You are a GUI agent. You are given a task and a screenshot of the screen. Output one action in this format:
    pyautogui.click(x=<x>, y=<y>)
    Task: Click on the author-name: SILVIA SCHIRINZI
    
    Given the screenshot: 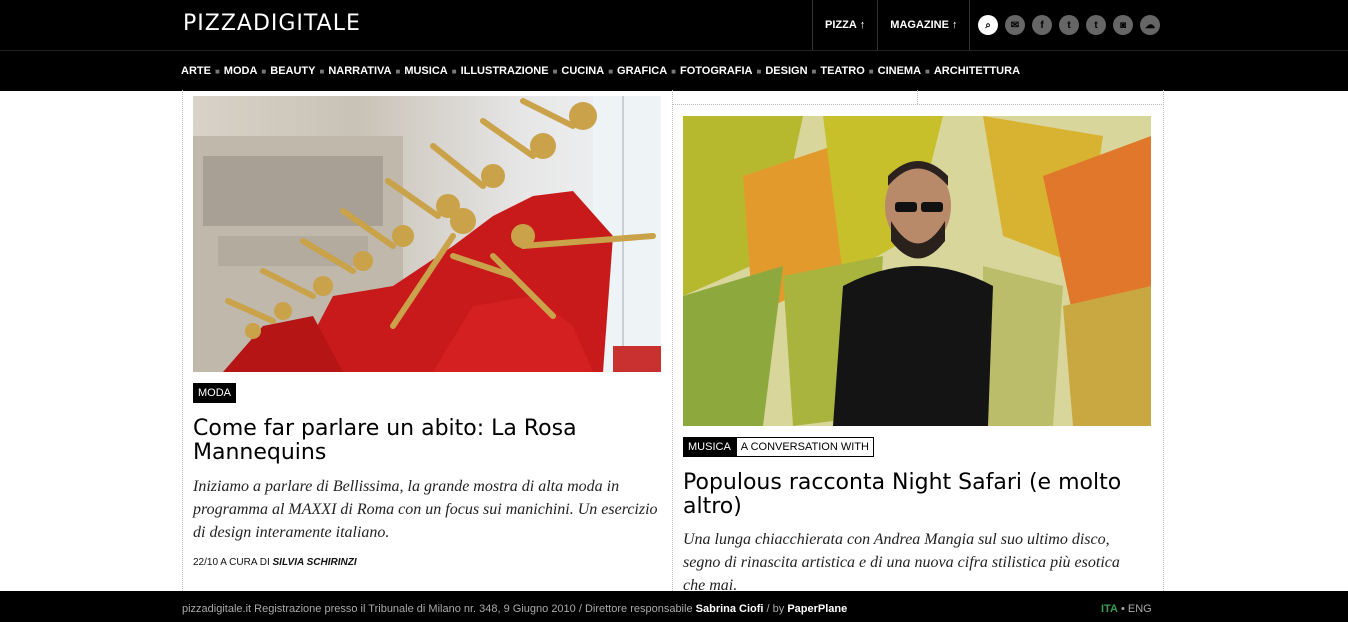 What is the action you would take?
    pyautogui.click(x=315, y=562)
    